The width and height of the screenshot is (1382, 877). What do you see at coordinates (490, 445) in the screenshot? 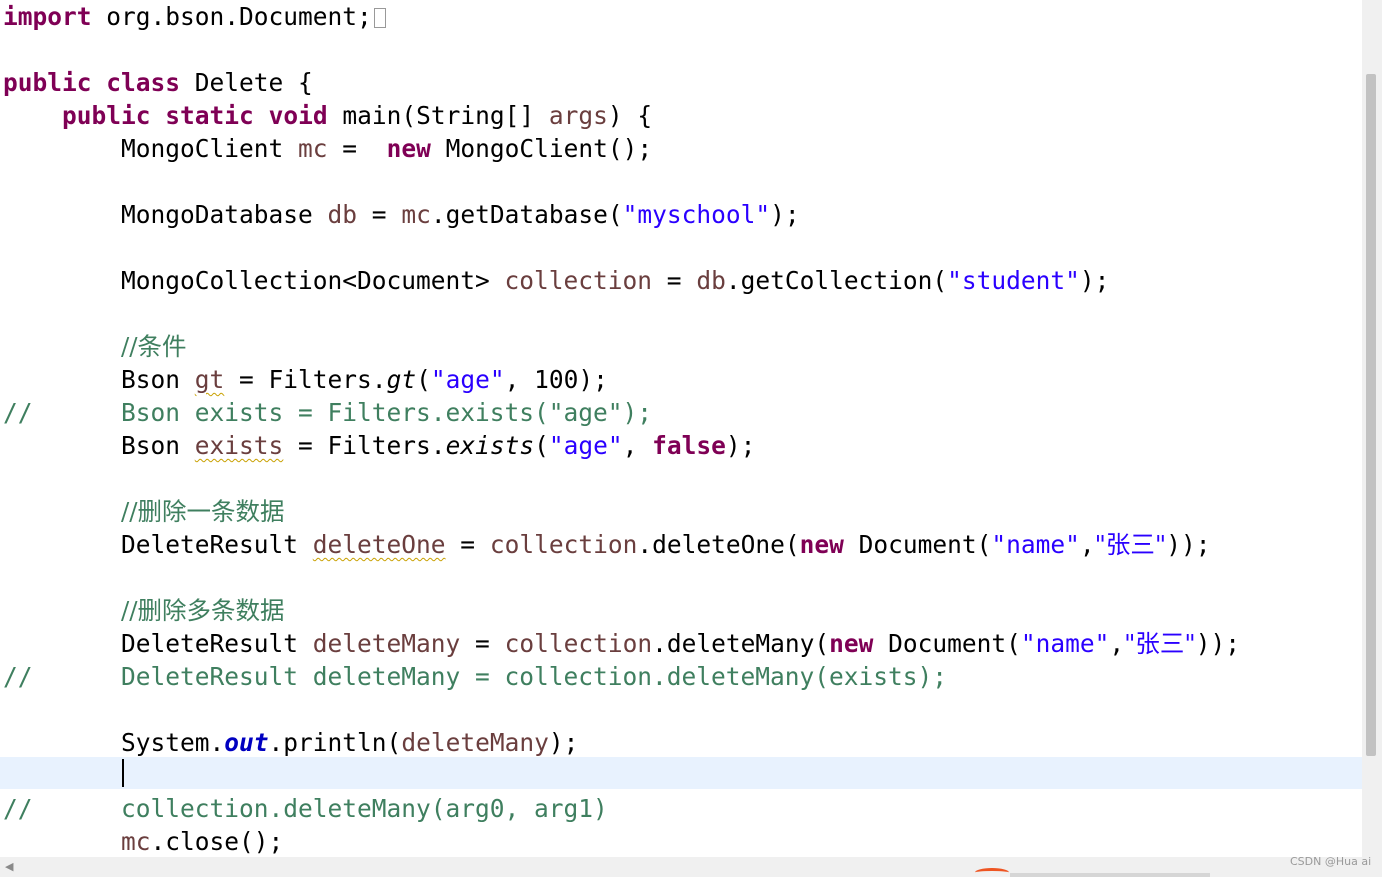
I see `static-method: exists` at bounding box center [490, 445].